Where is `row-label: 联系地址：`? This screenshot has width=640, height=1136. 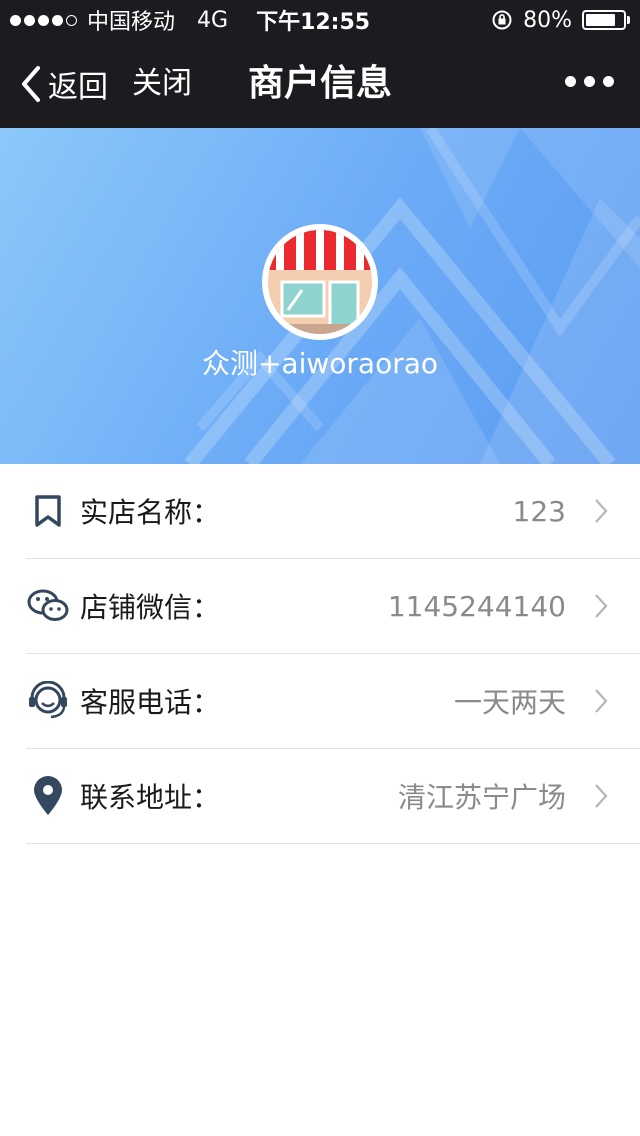
row-label: 联系地址： is located at coordinates (150, 797).